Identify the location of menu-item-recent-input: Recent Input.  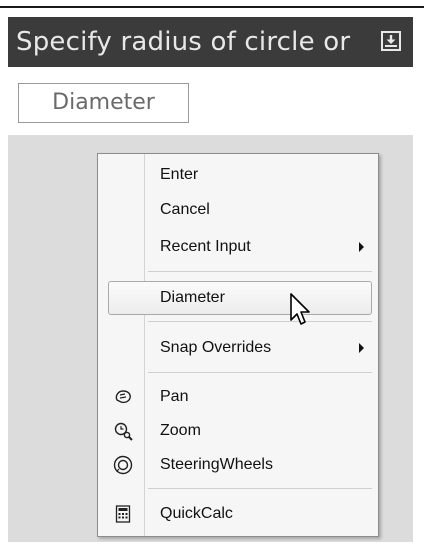
(238, 247).